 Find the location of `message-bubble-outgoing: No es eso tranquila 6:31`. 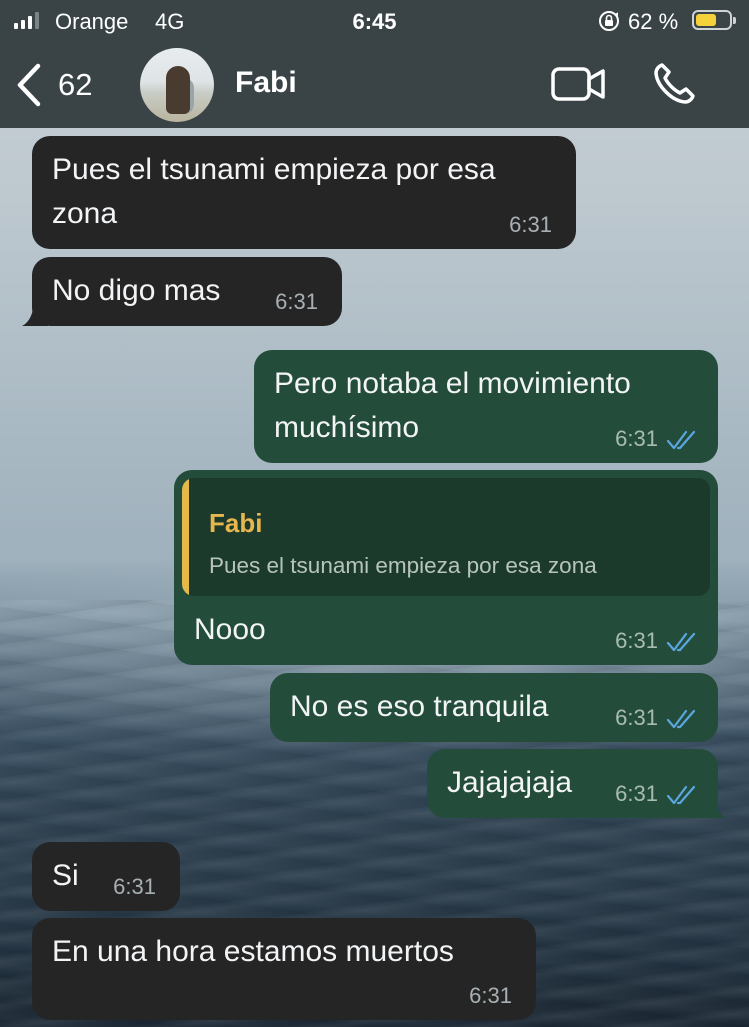

message-bubble-outgoing: No es eso tranquila 6:31 is located at coordinates (494, 707).